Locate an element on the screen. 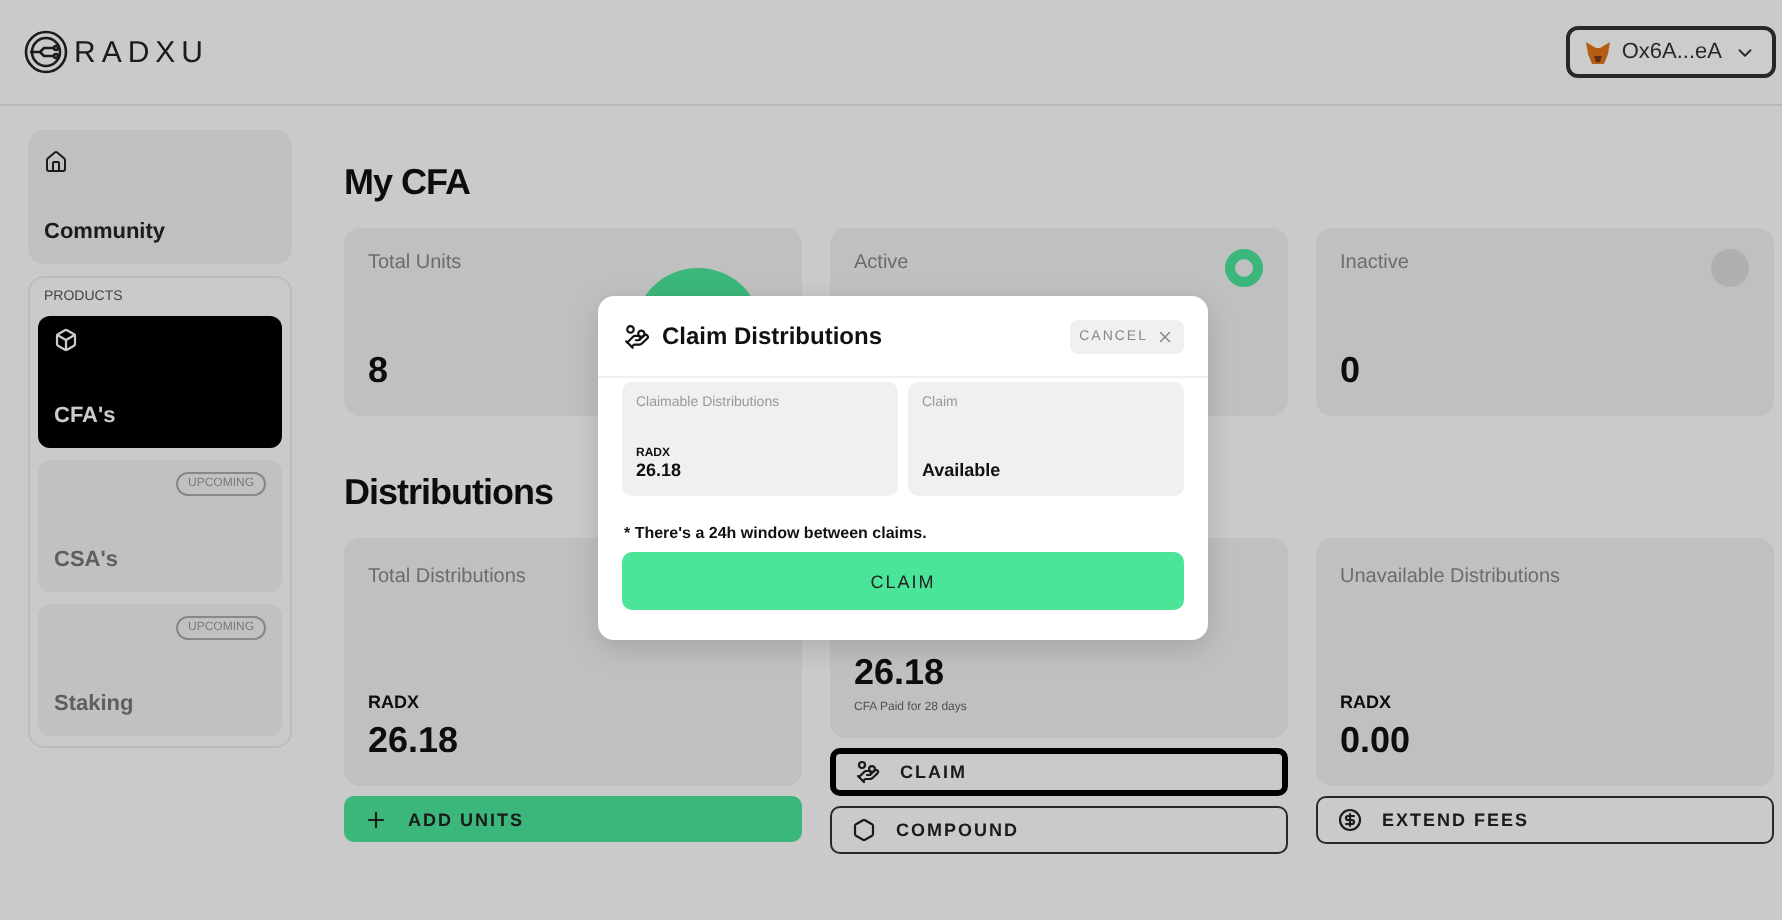 Image resolution: width=1782 pixels, height=920 pixels. close-icon is located at coordinates (1165, 336).